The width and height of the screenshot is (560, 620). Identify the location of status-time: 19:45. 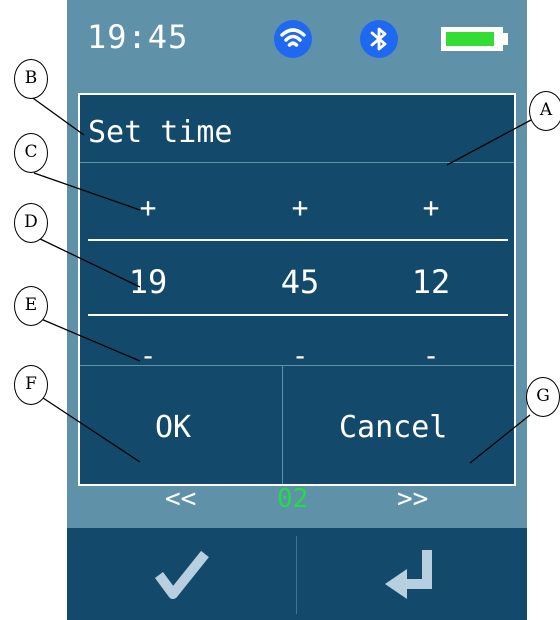
(138, 37).